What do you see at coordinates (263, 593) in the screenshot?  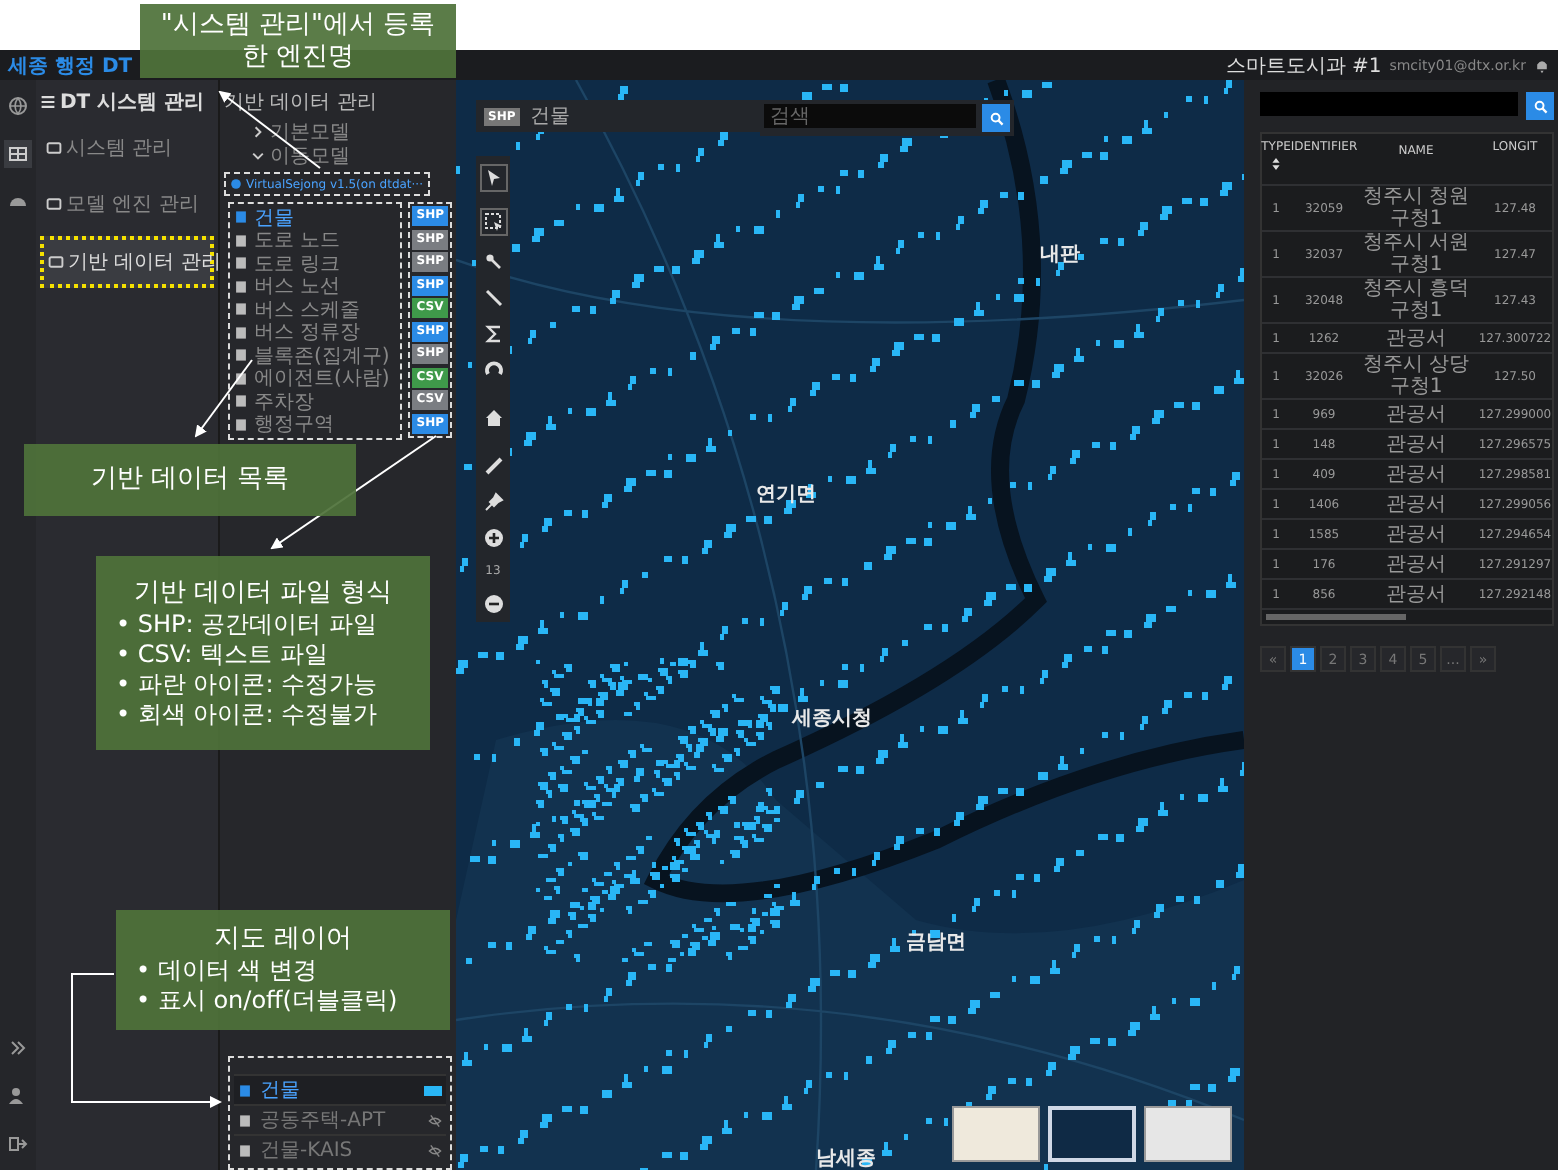 I see `callout-text: 기반 데이터 파일 형식` at bounding box center [263, 593].